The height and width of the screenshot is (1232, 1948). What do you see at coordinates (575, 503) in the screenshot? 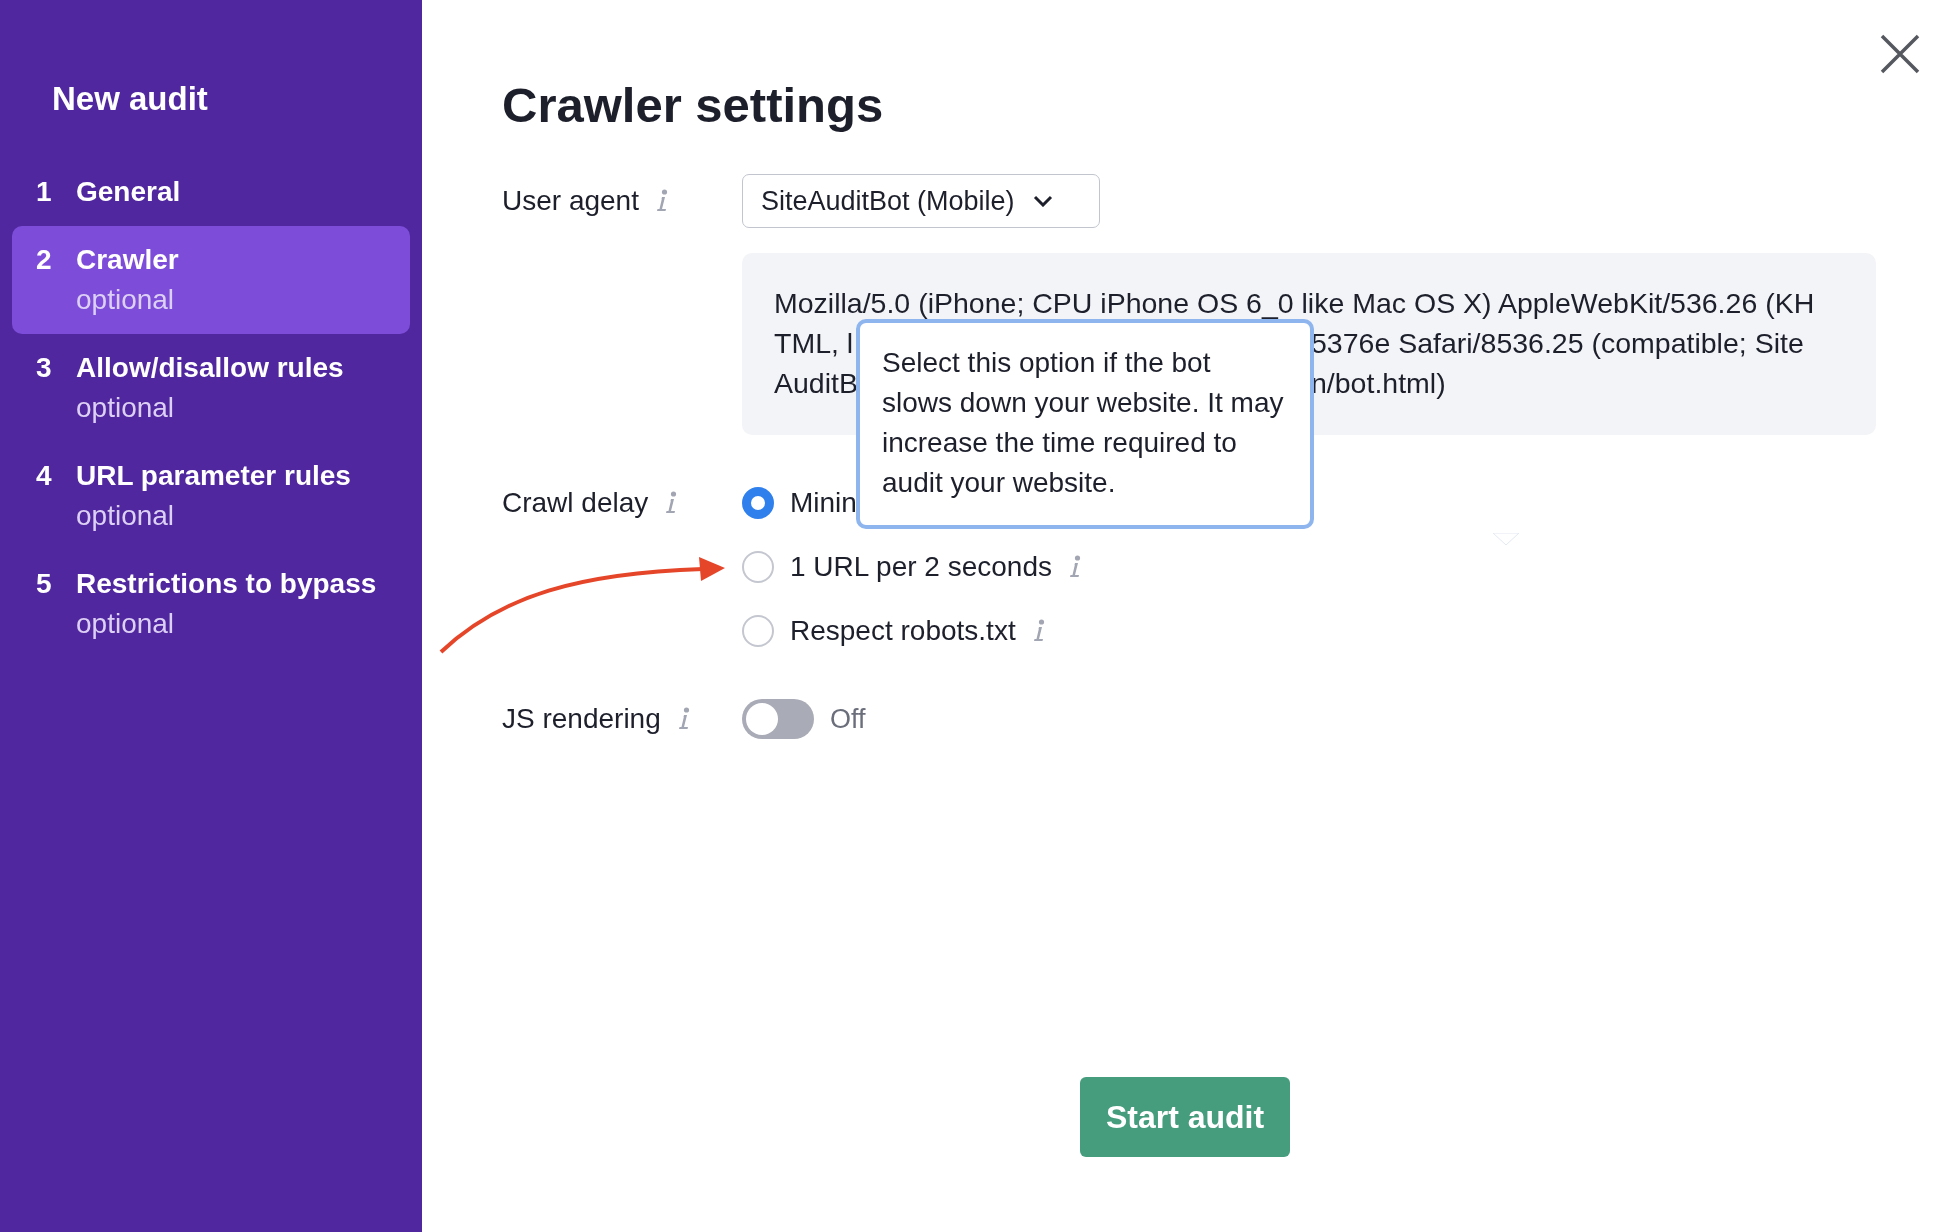
I see `setting-label: Crawl delay` at bounding box center [575, 503].